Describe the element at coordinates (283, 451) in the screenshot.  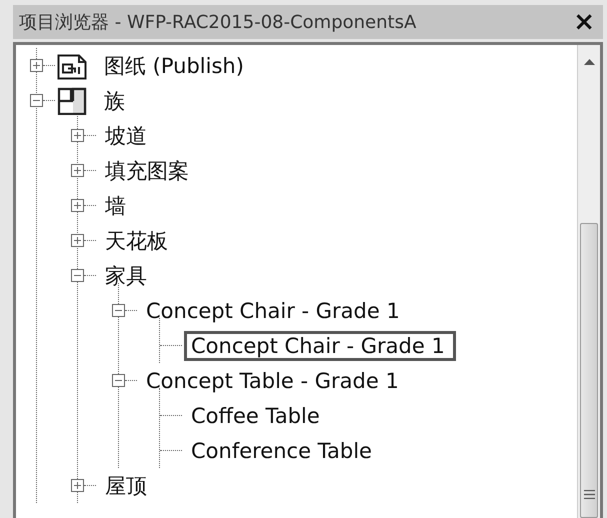
I see `tree-item: Conference Table` at that location.